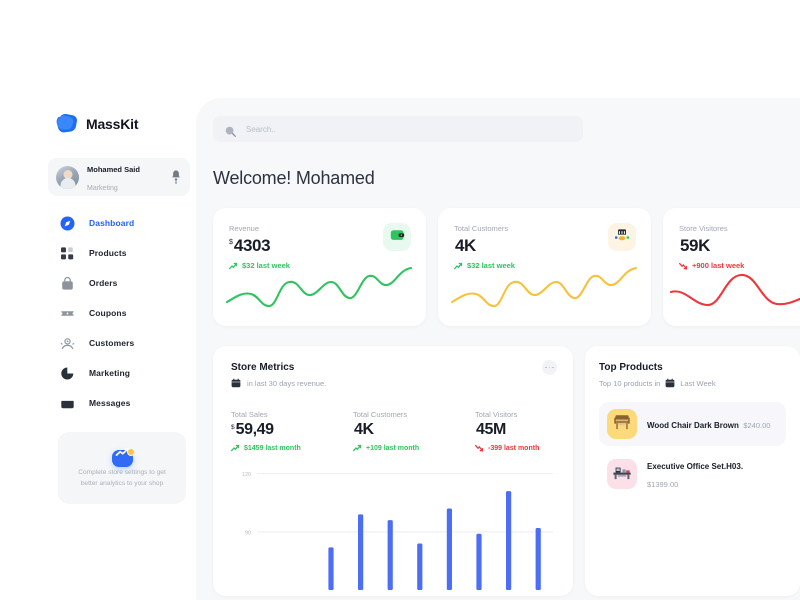 The height and width of the screenshot is (600, 800). I want to click on top-products-title: Top Products, so click(631, 367).